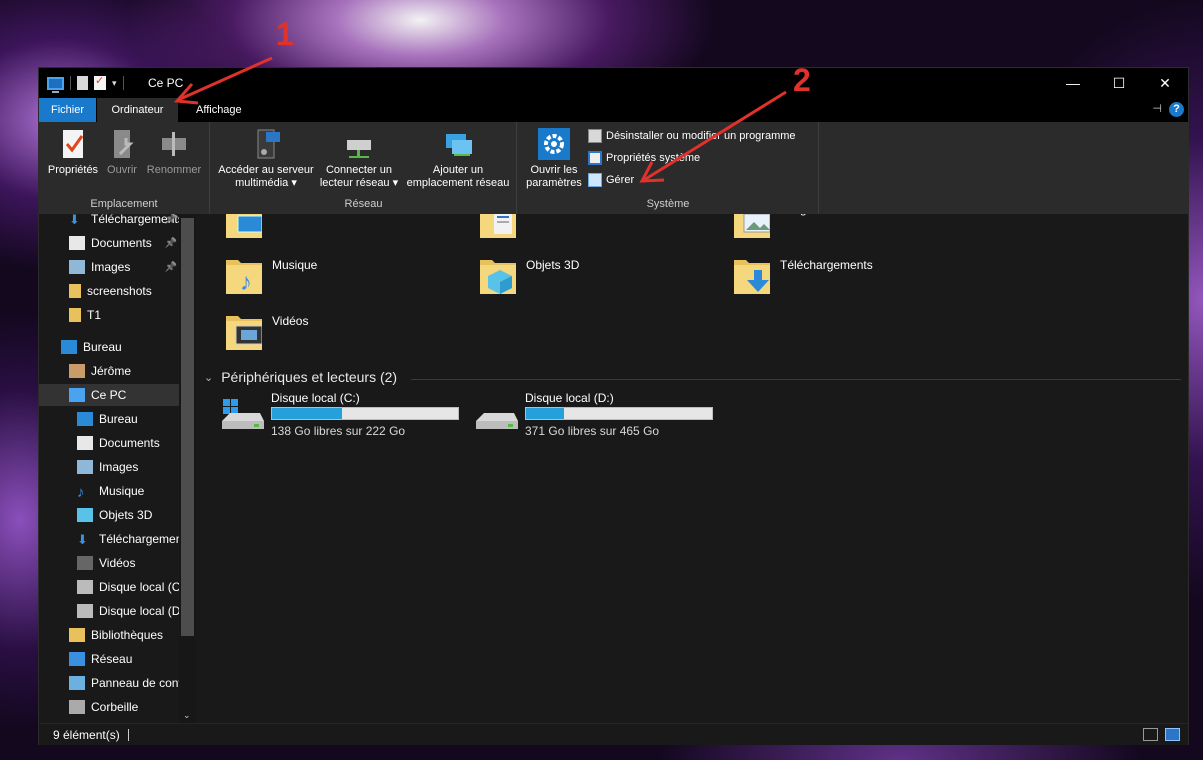 The image size is (1203, 760). I want to click on annotation-number-1: 1, so click(285, 34).